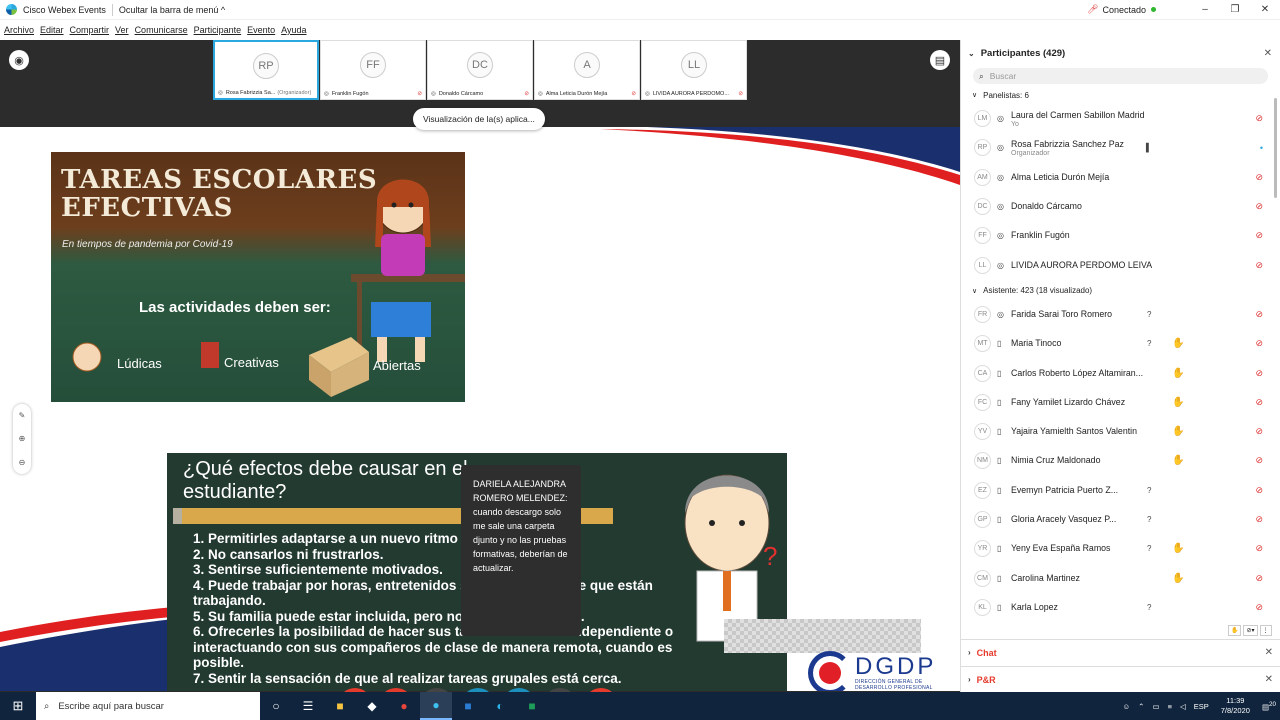 The height and width of the screenshot is (720, 1280). I want to click on layout-icon: ◉, so click(19, 60).